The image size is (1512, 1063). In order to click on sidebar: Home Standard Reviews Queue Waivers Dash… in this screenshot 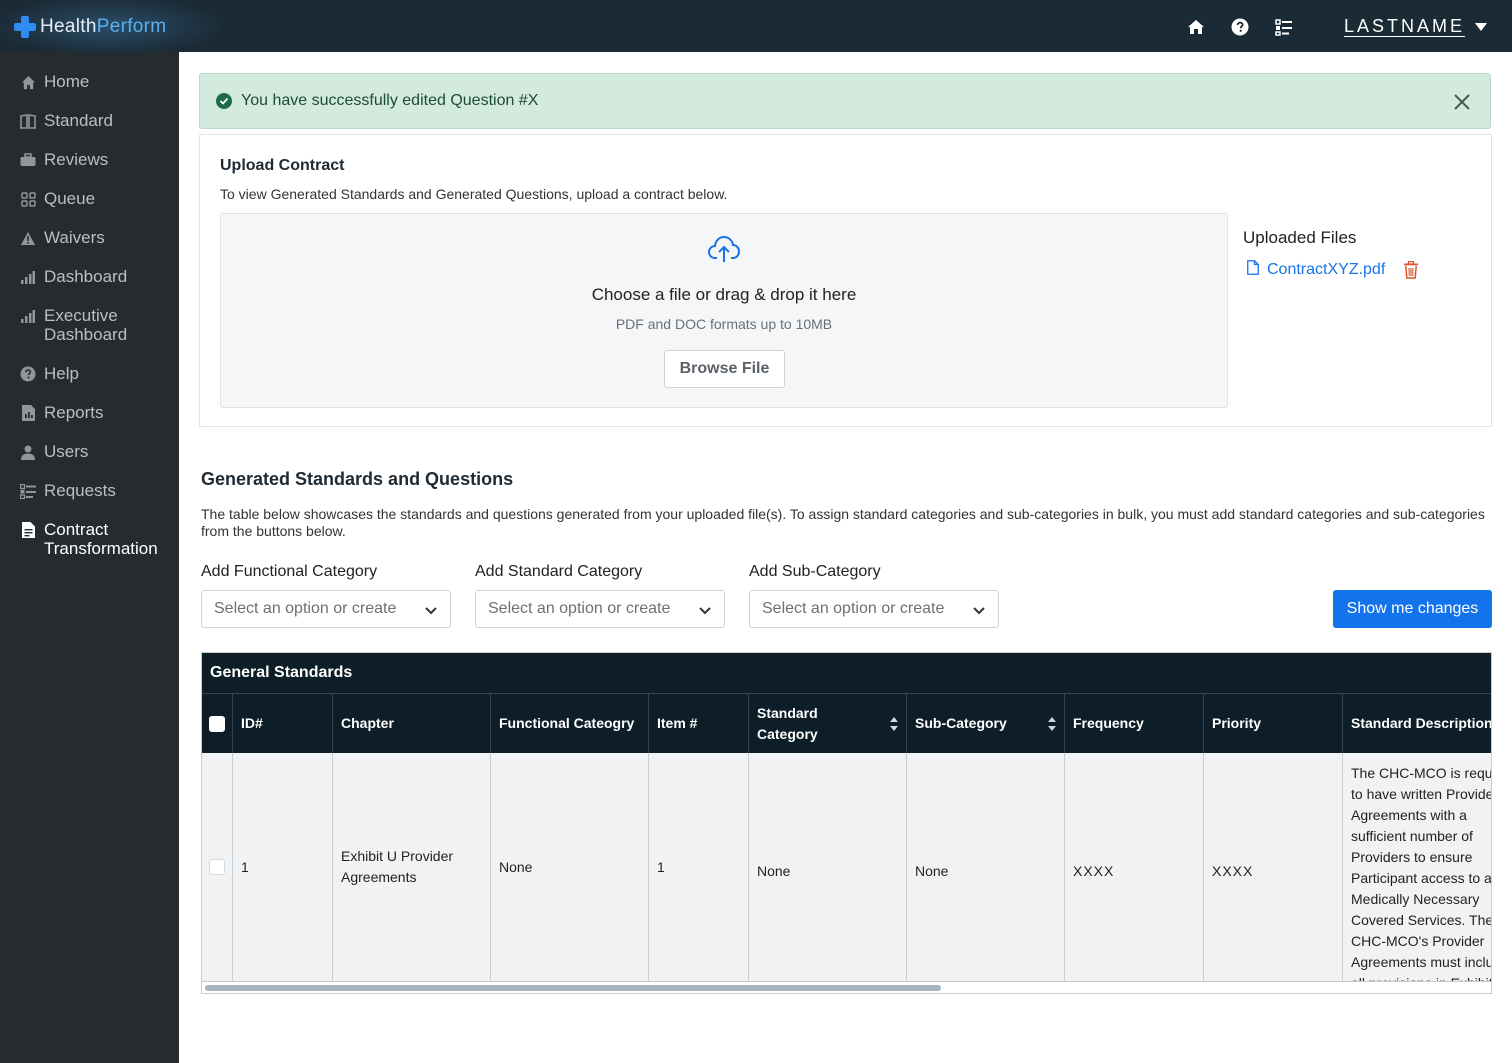, I will do `click(89, 557)`.